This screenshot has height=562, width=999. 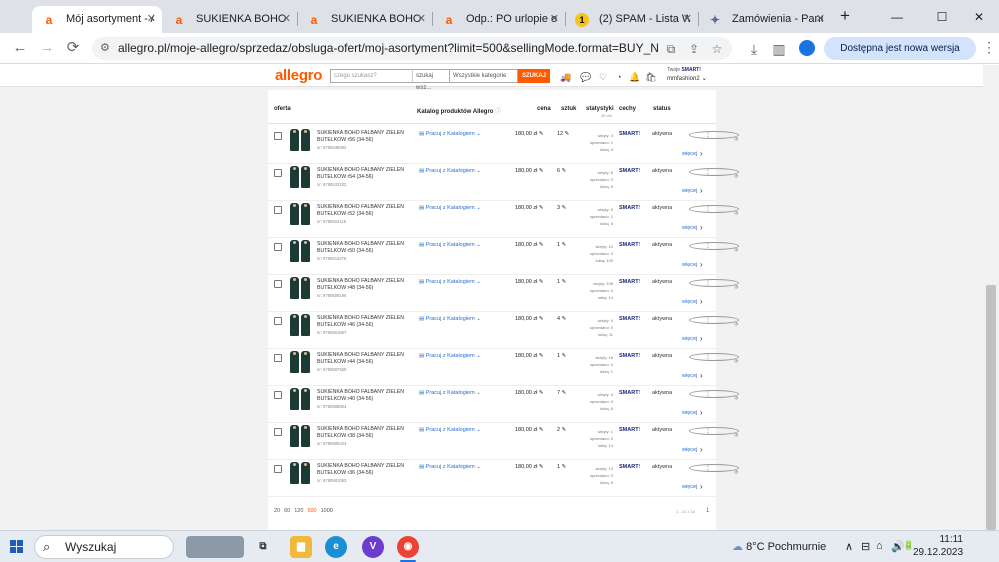 What do you see at coordinates (807, 48) in the screenshot?
I see `profile-avatar-icon: 👤` at bounding box center [807, 48].